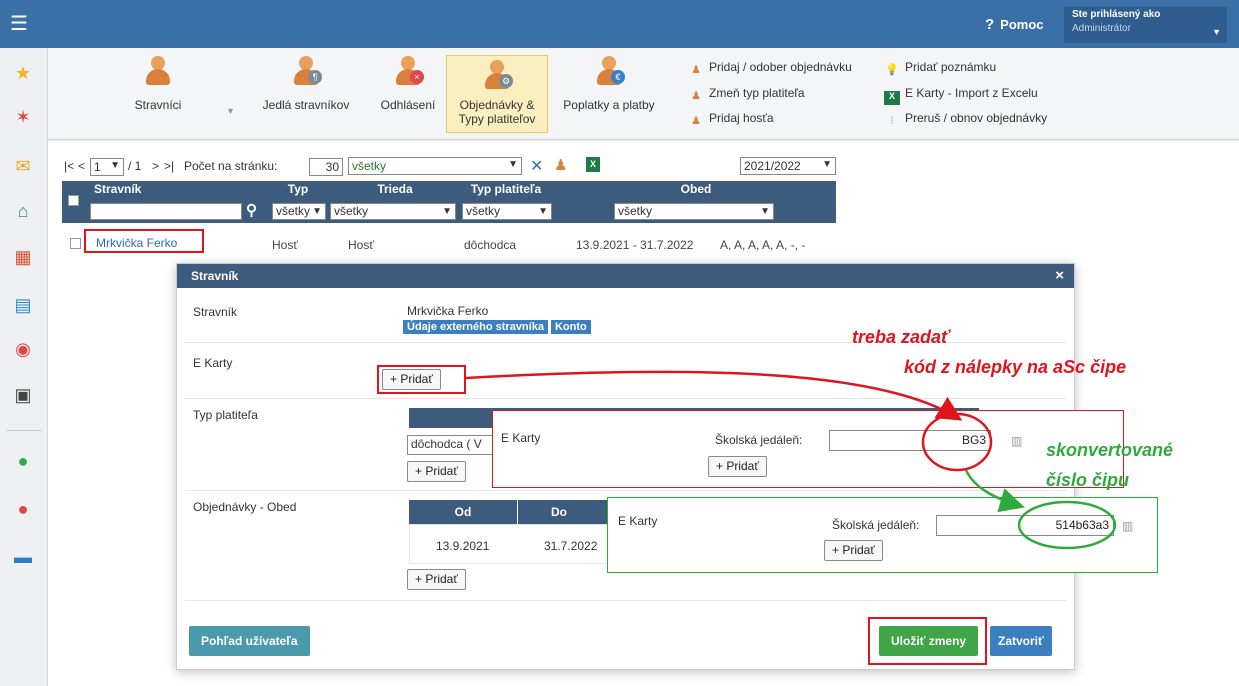  I want to click on annotation-red-line1: treba zadať, so click(901, 337).